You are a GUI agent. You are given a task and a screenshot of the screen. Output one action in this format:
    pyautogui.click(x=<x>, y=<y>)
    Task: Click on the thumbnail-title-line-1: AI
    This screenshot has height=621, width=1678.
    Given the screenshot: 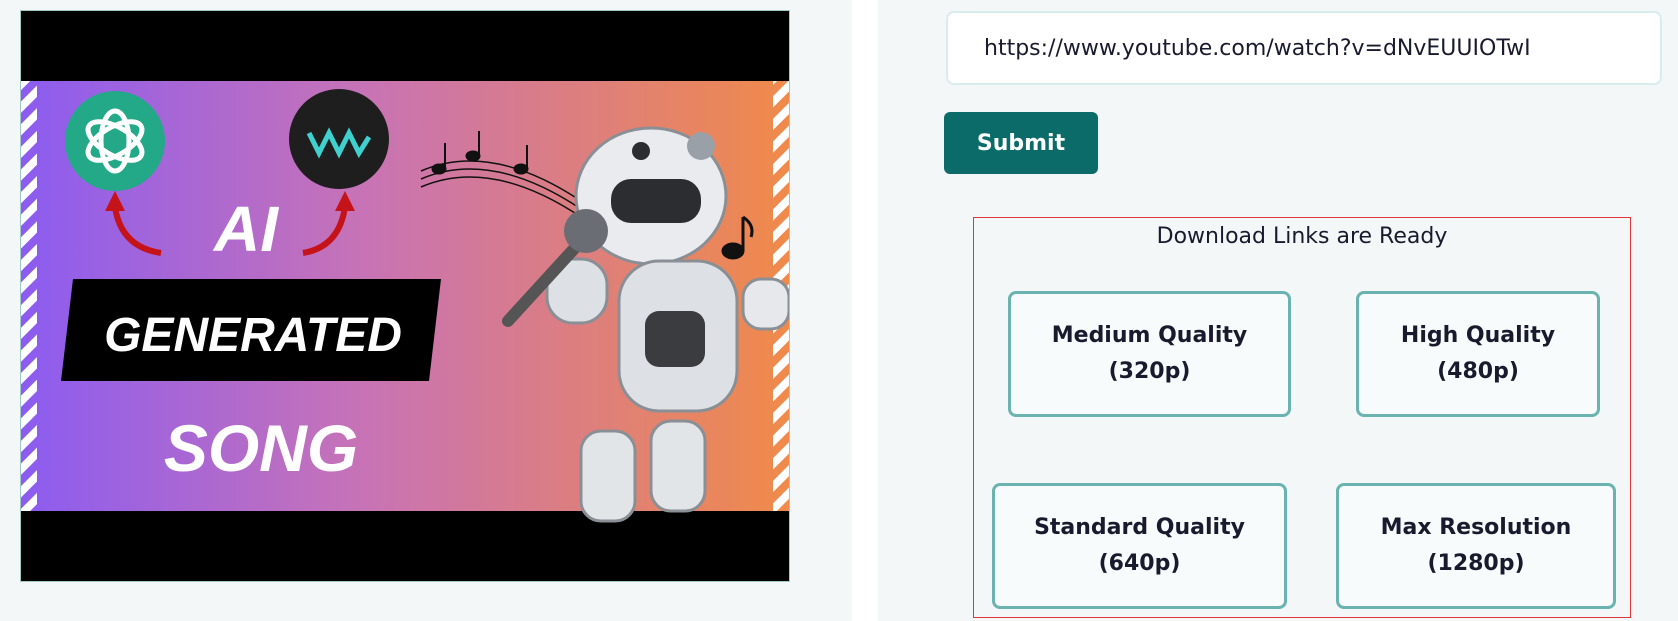 What is the action you would take?
    pyautogui.click(x=245, y=229)
    